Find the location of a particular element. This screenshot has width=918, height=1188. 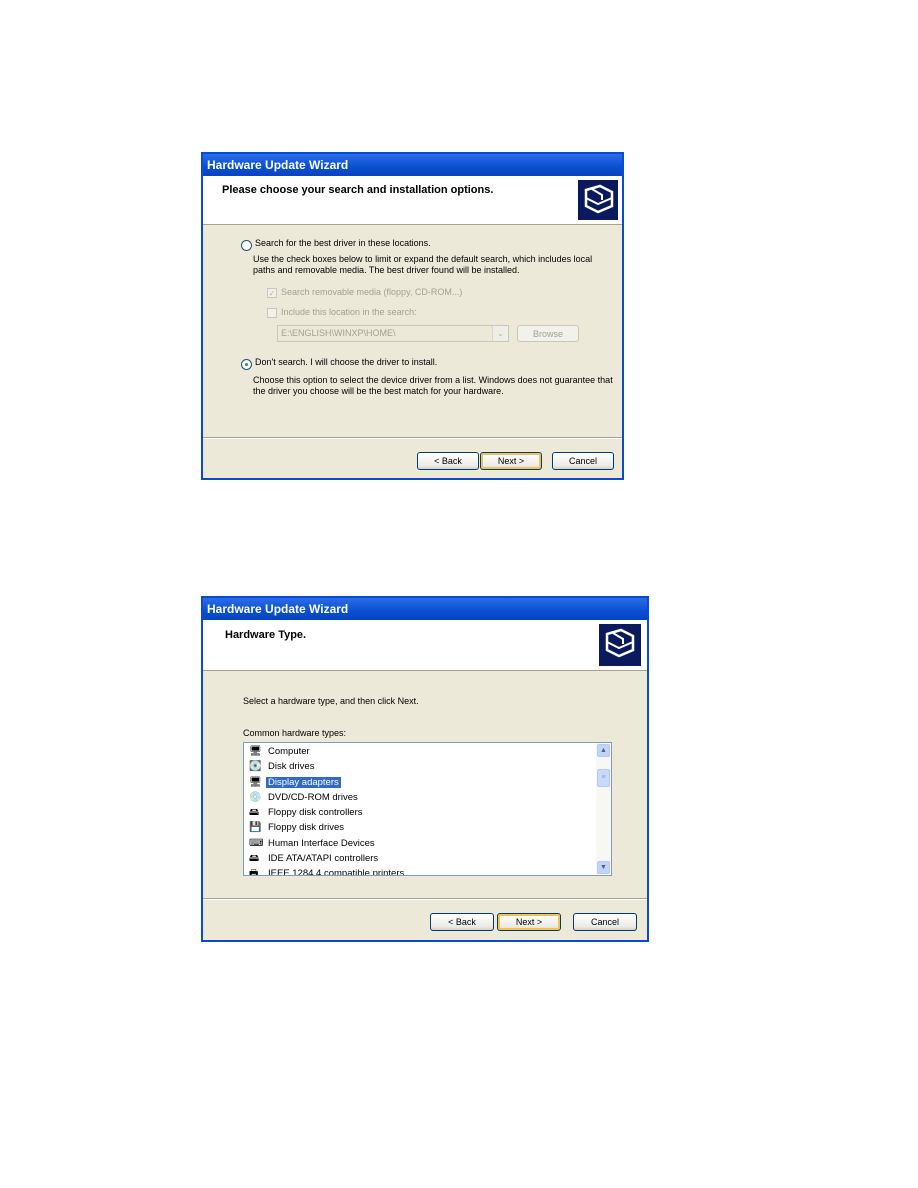

floppy-icon: 💾 is located at coordinates (255, 828).